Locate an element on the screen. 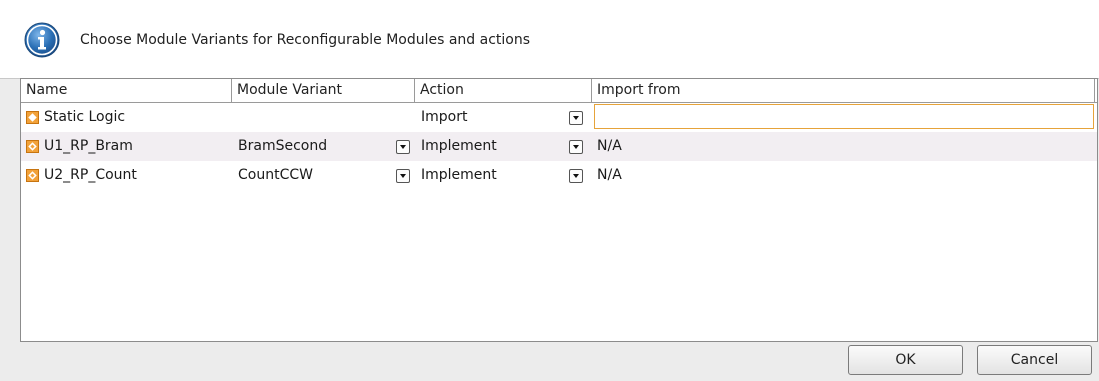 The width and height of the screenshot is (1099, 381). import-from-input is located at coordinates (844, 116).